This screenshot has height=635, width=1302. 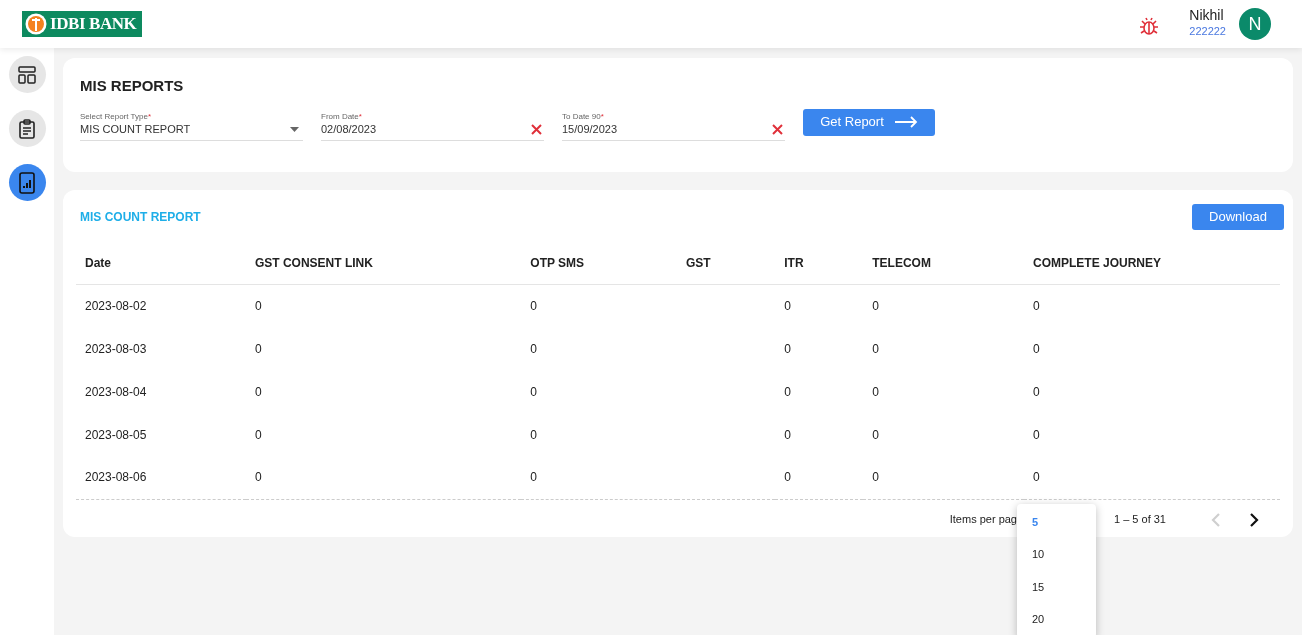 What do you see at coordinates (1140, 520) in the screenshot?
I see `page-range: 1 – 5 of 31` at bounding box center [1140, 520].